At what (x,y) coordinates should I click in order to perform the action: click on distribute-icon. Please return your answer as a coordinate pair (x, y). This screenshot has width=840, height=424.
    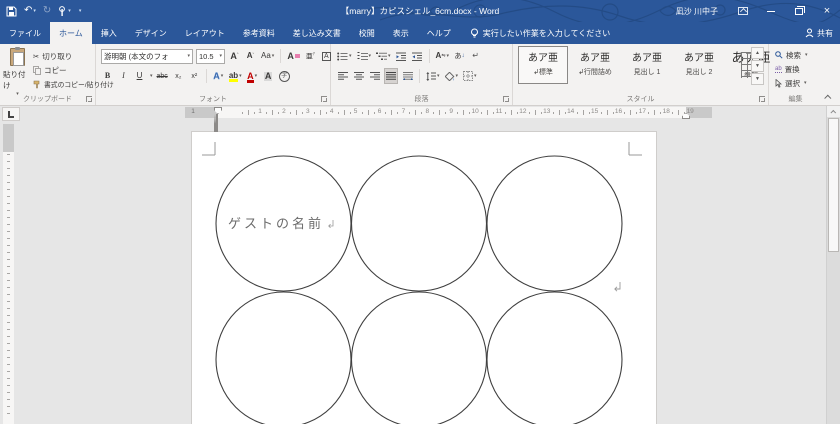
    Looking at the image, I should click on (407, 76).